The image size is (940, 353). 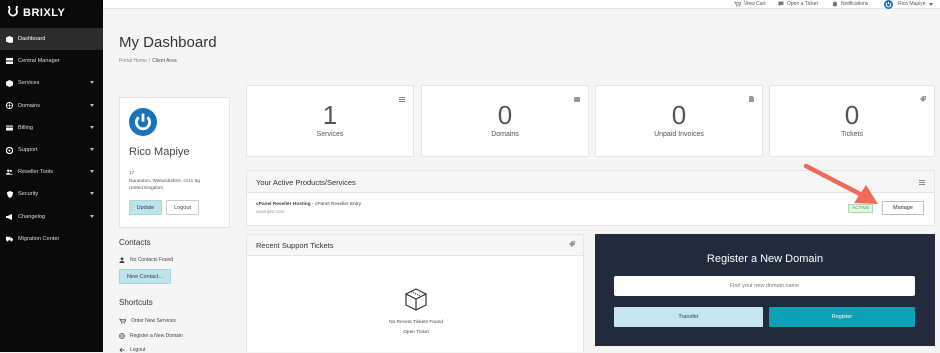 I want to click on address-line: 17, so click(x=132, y=173).